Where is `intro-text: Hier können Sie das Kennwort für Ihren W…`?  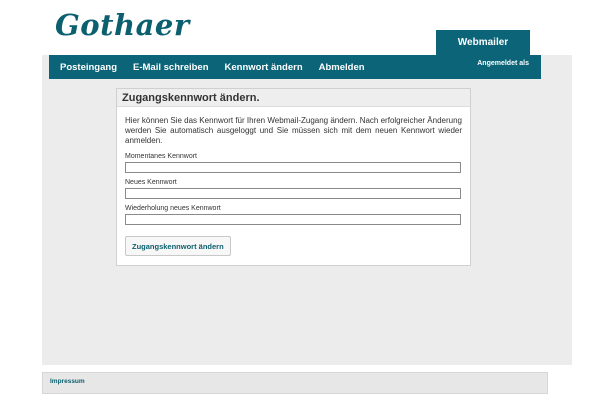 intro-text: Hier können Sie das Kennwort für Ihren W… is located at coordinates (293, 130).